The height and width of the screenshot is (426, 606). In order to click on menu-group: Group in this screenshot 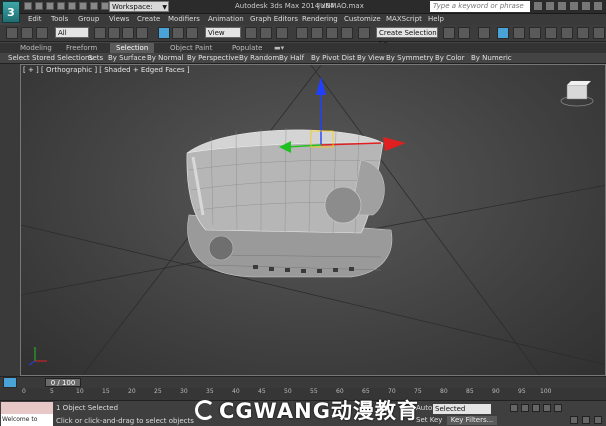, I will do `click(88, 19)`.